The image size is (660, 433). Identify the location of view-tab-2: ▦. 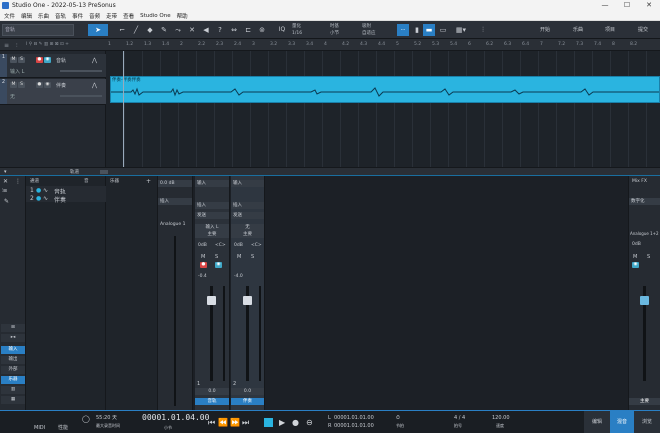
(13, 400).